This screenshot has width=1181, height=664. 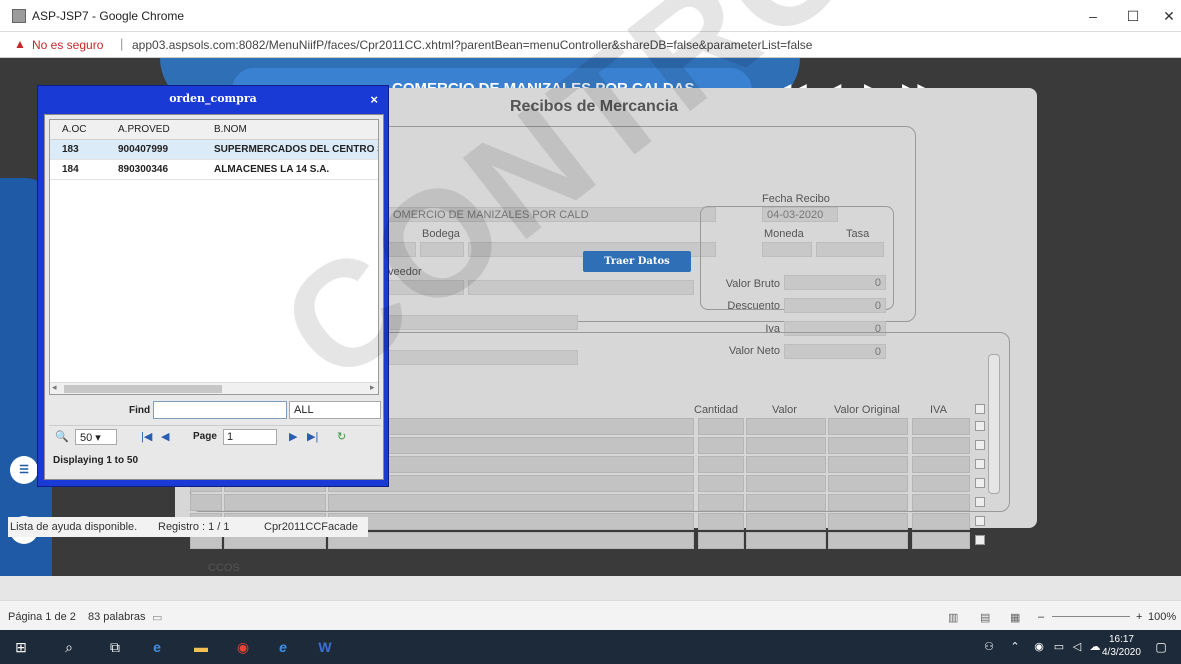 I want to click on read-mode-icon: ▥, so click(x=953, y=617).